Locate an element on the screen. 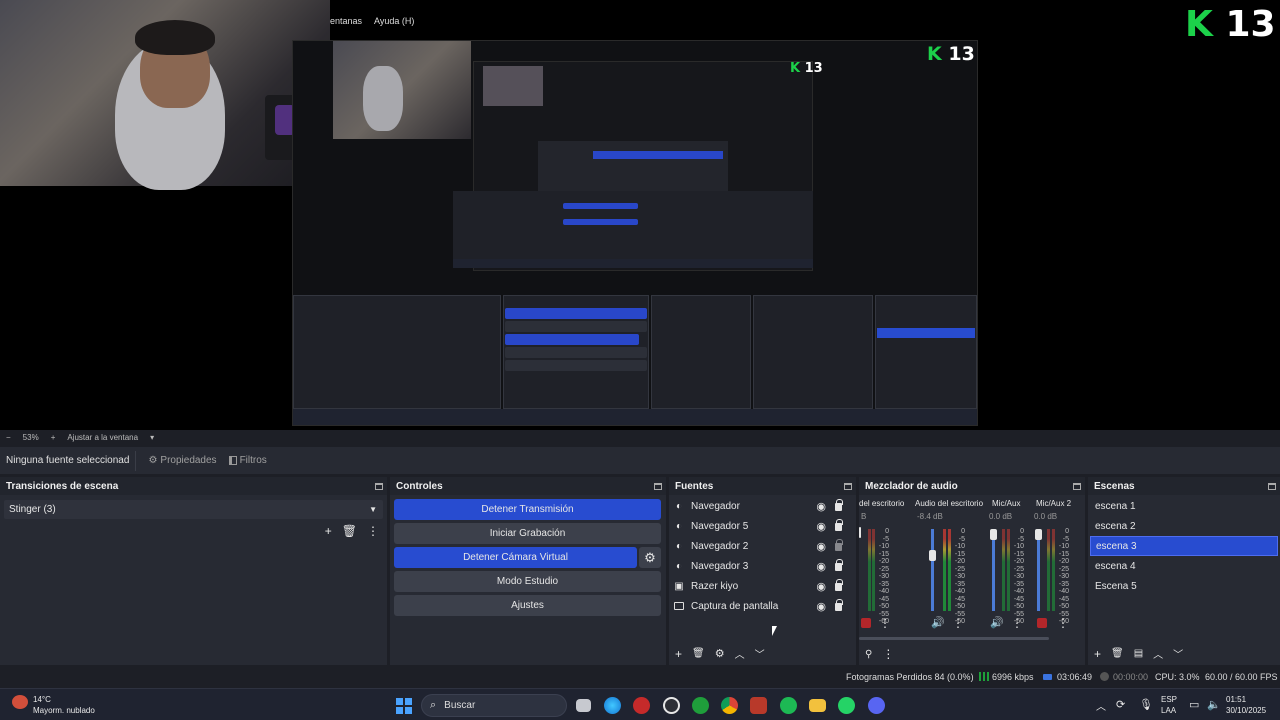 This screenshot has width=1280, height=720. edge-icon is located at coordinates (612, 705).